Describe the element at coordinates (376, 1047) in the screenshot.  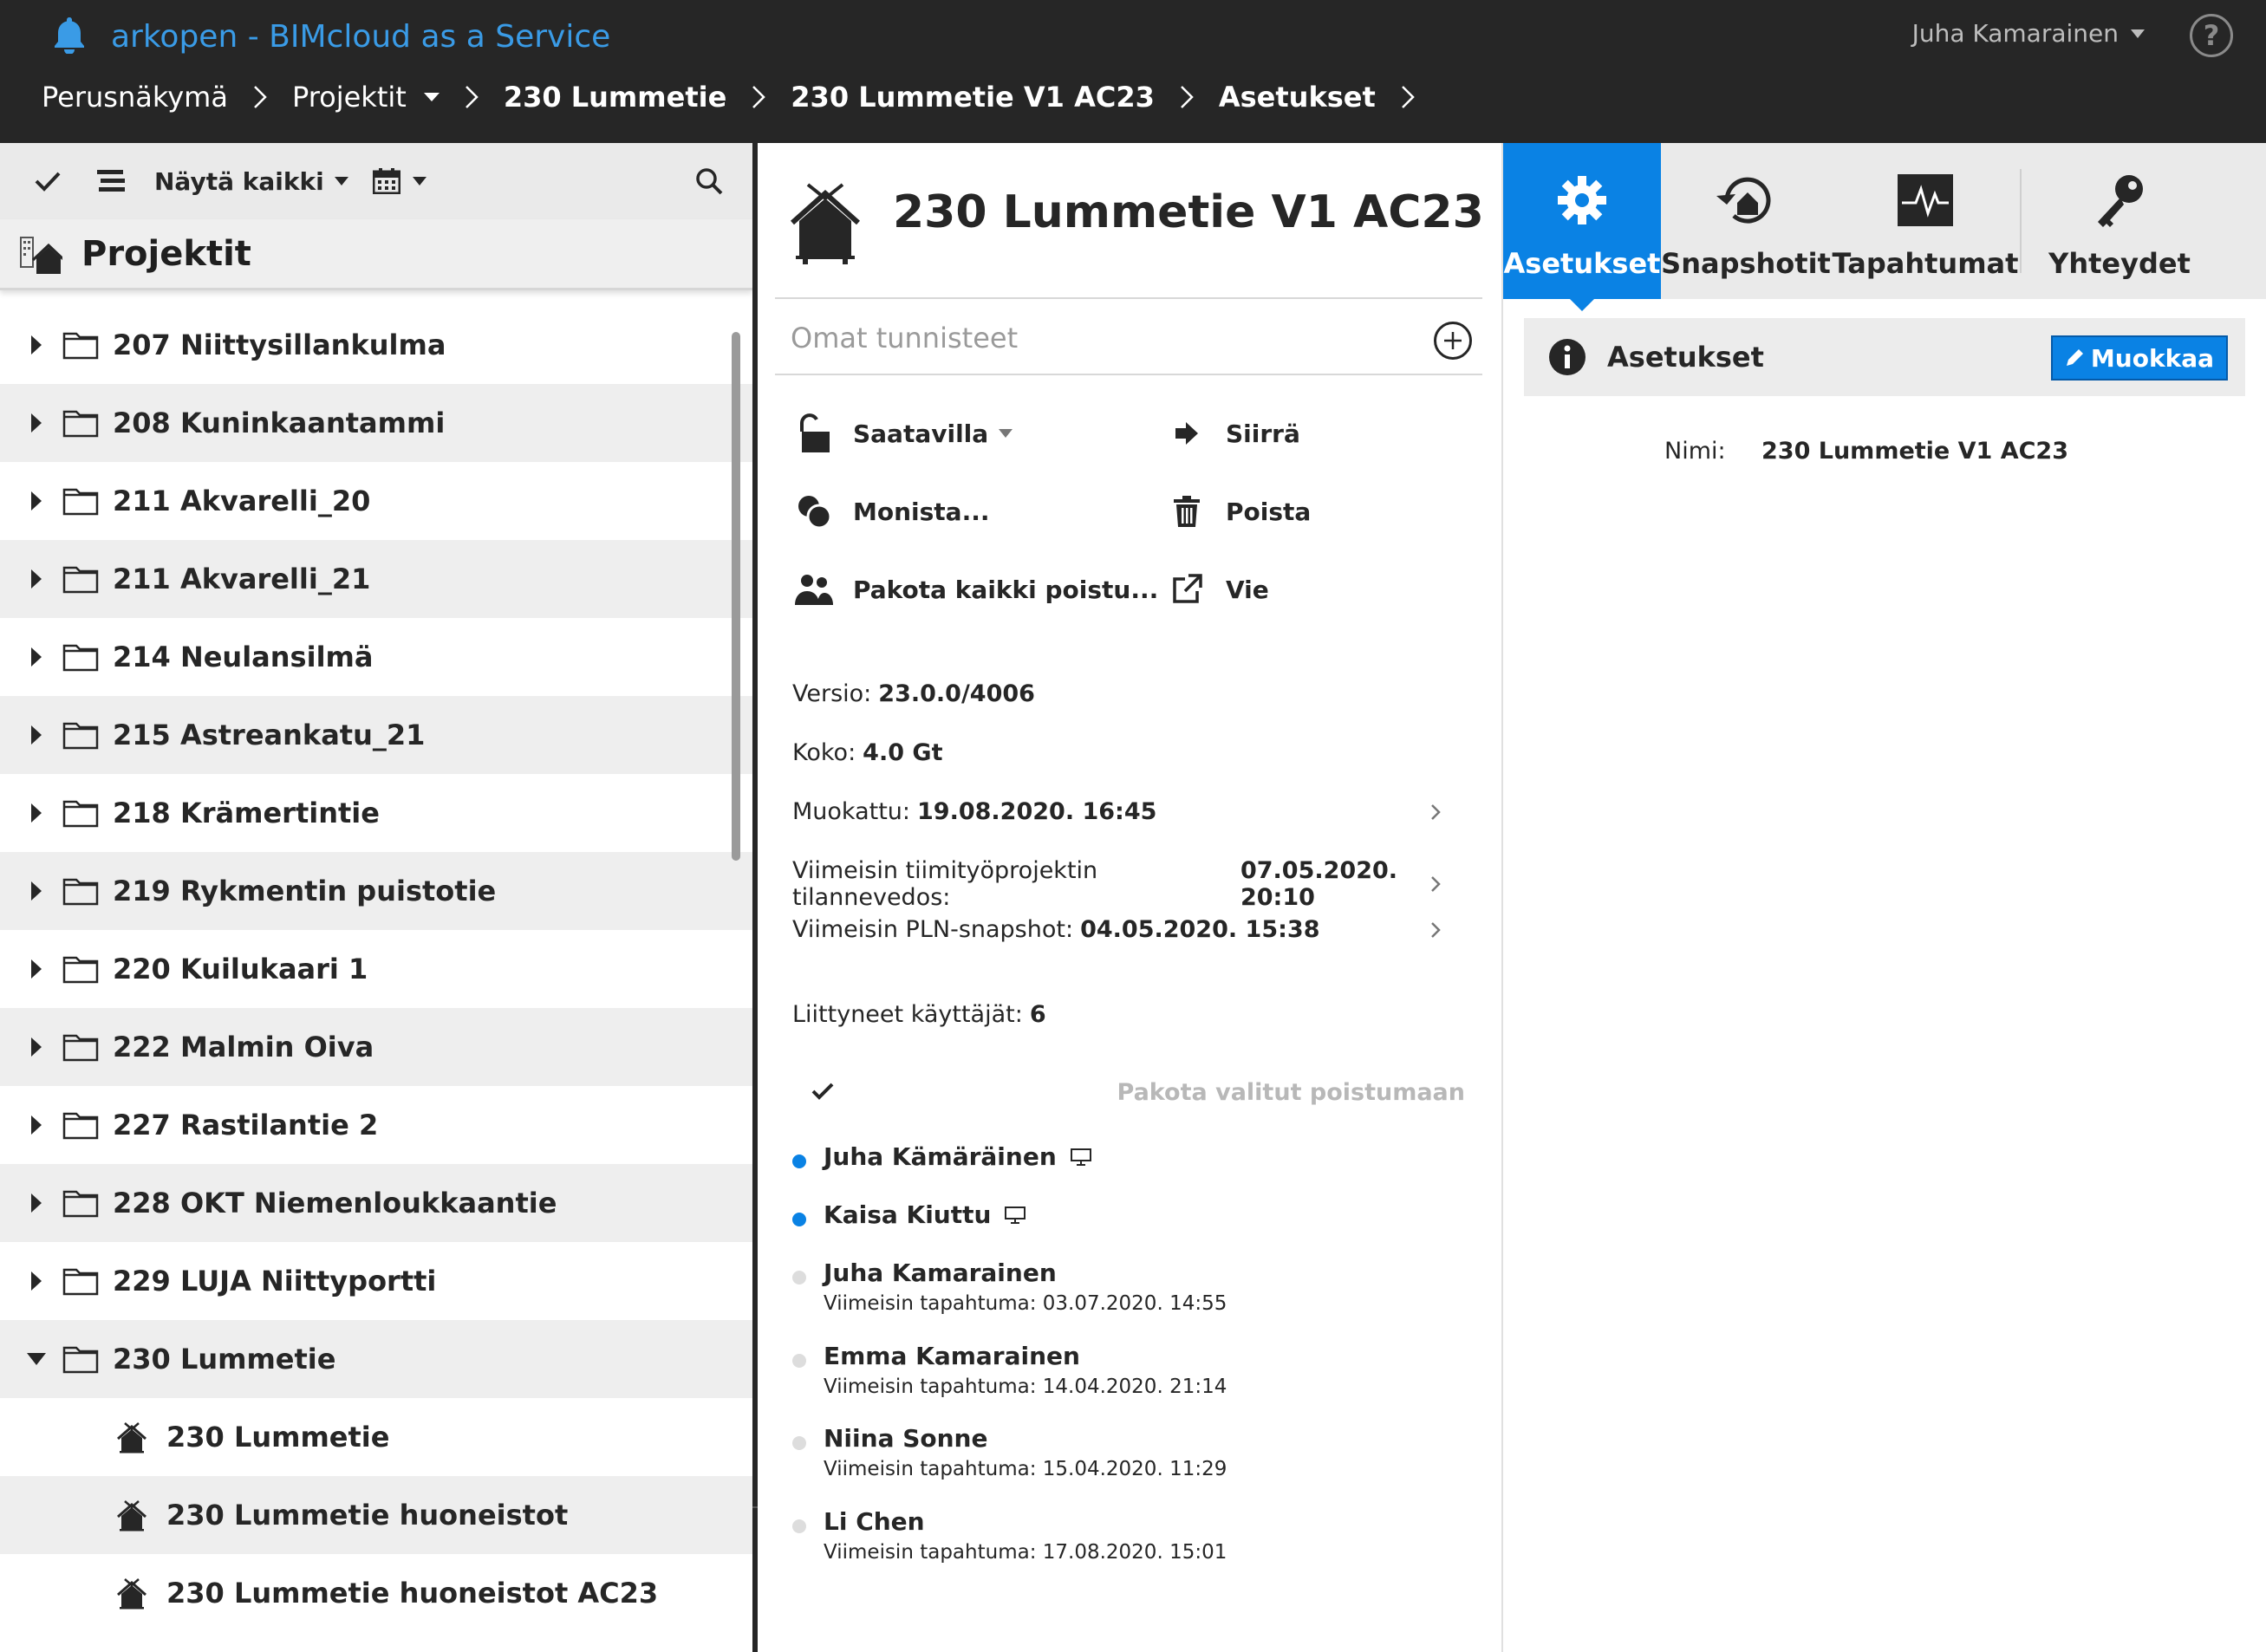
I see `tree-folder-row: 222 Malmin Oiva` at that location.